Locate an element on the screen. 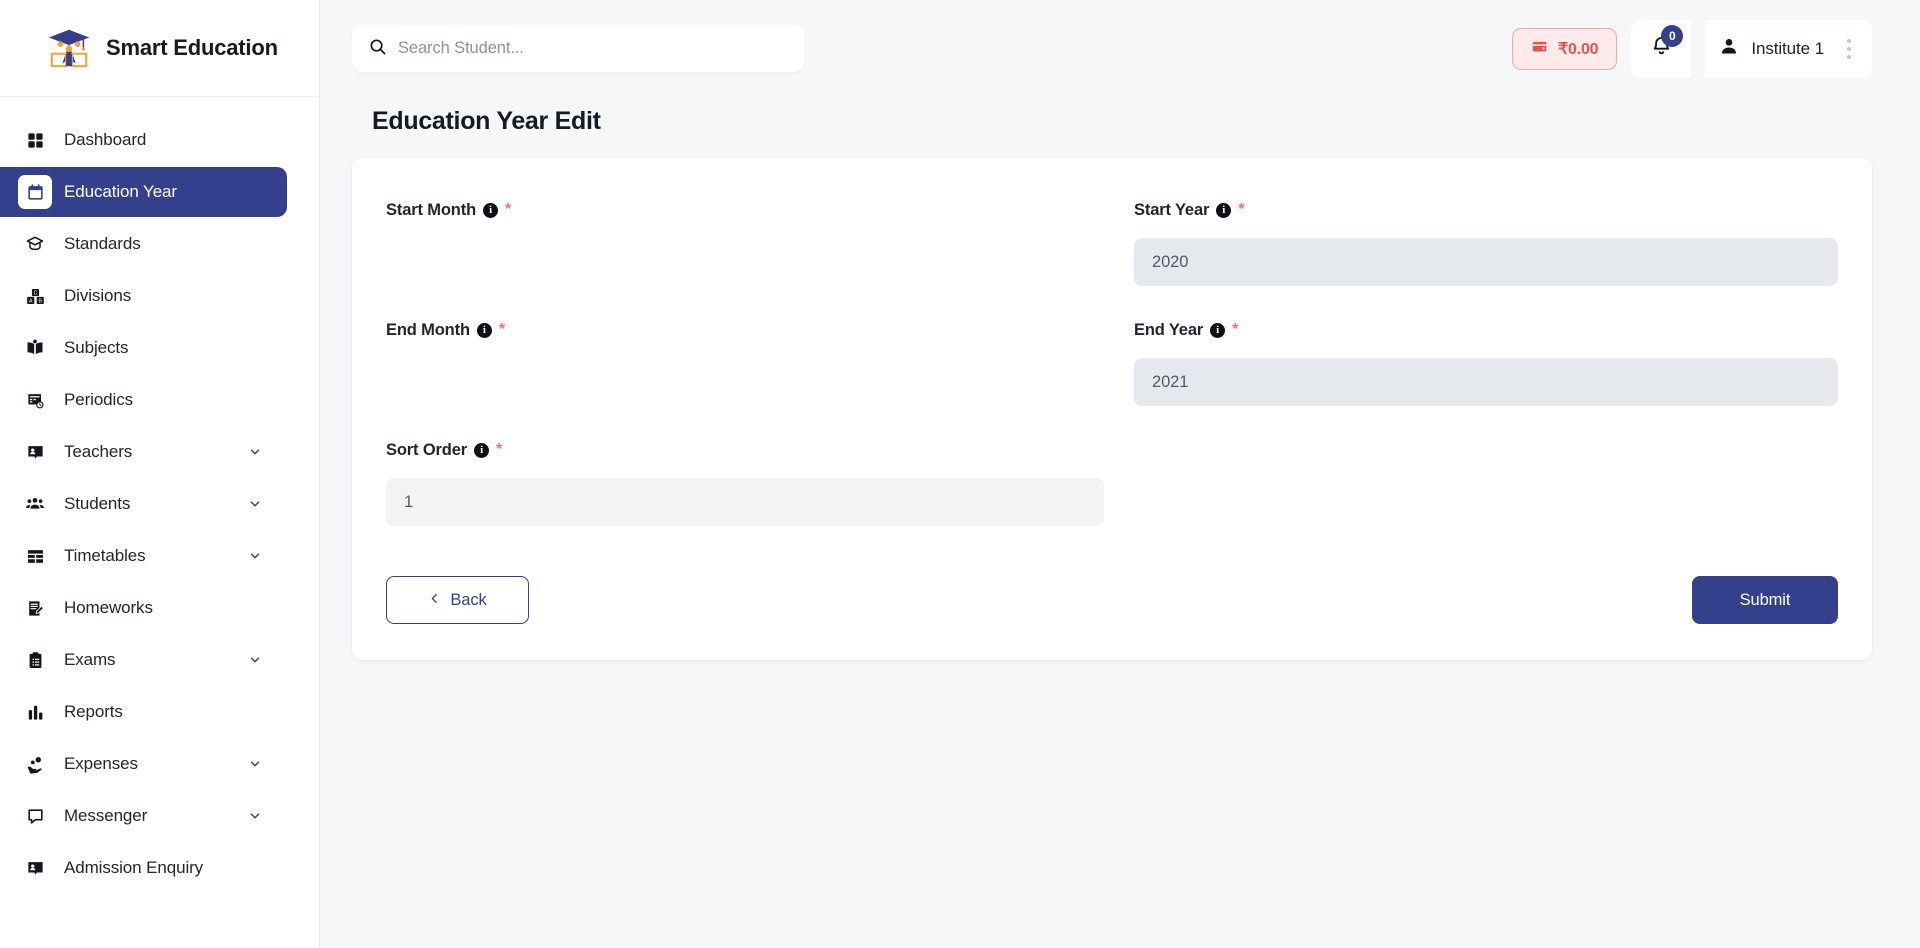 The height and width of the screenshot is (948, 1920). row-filler is located at coordinates (1486, 482).